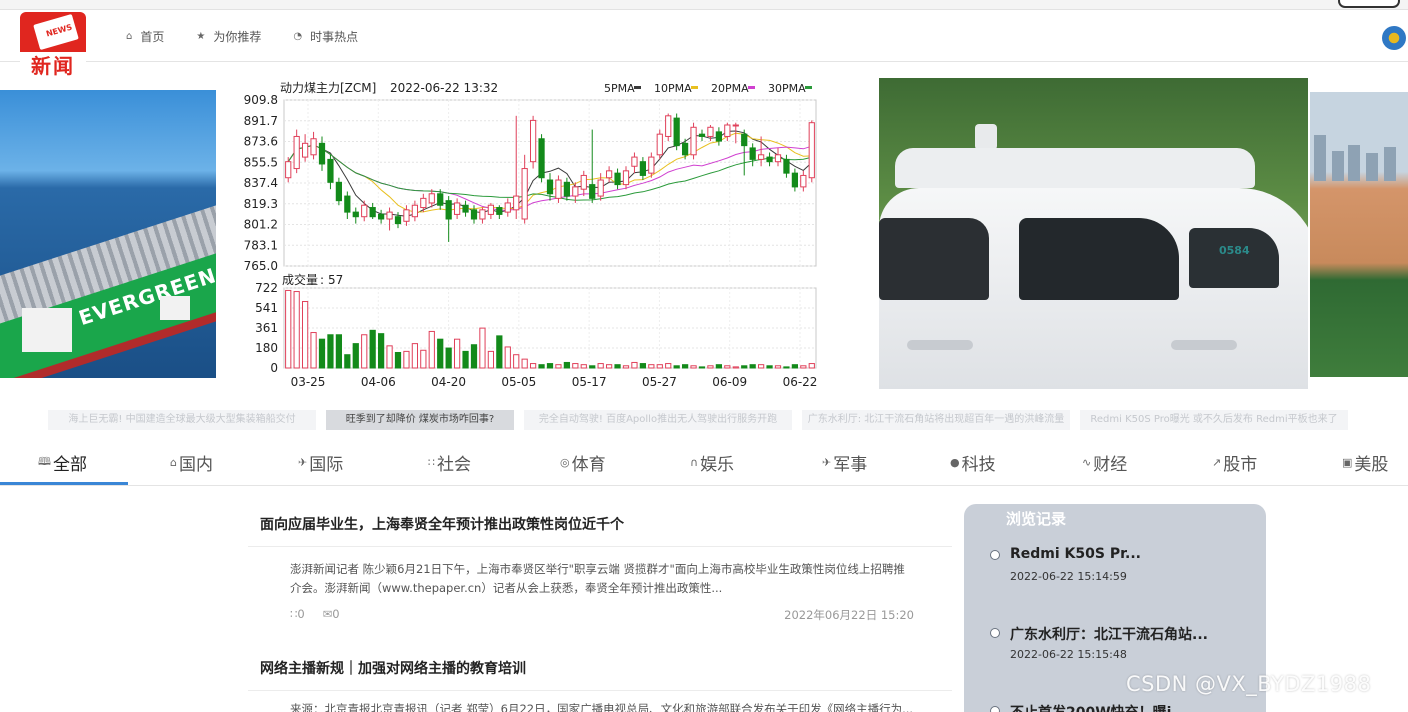 The height and width of the screenshot is (712, 1408). Describe the element at coordinates (659, 382) in the screenshot. I see `x-tick-label: 05-27` at that location.